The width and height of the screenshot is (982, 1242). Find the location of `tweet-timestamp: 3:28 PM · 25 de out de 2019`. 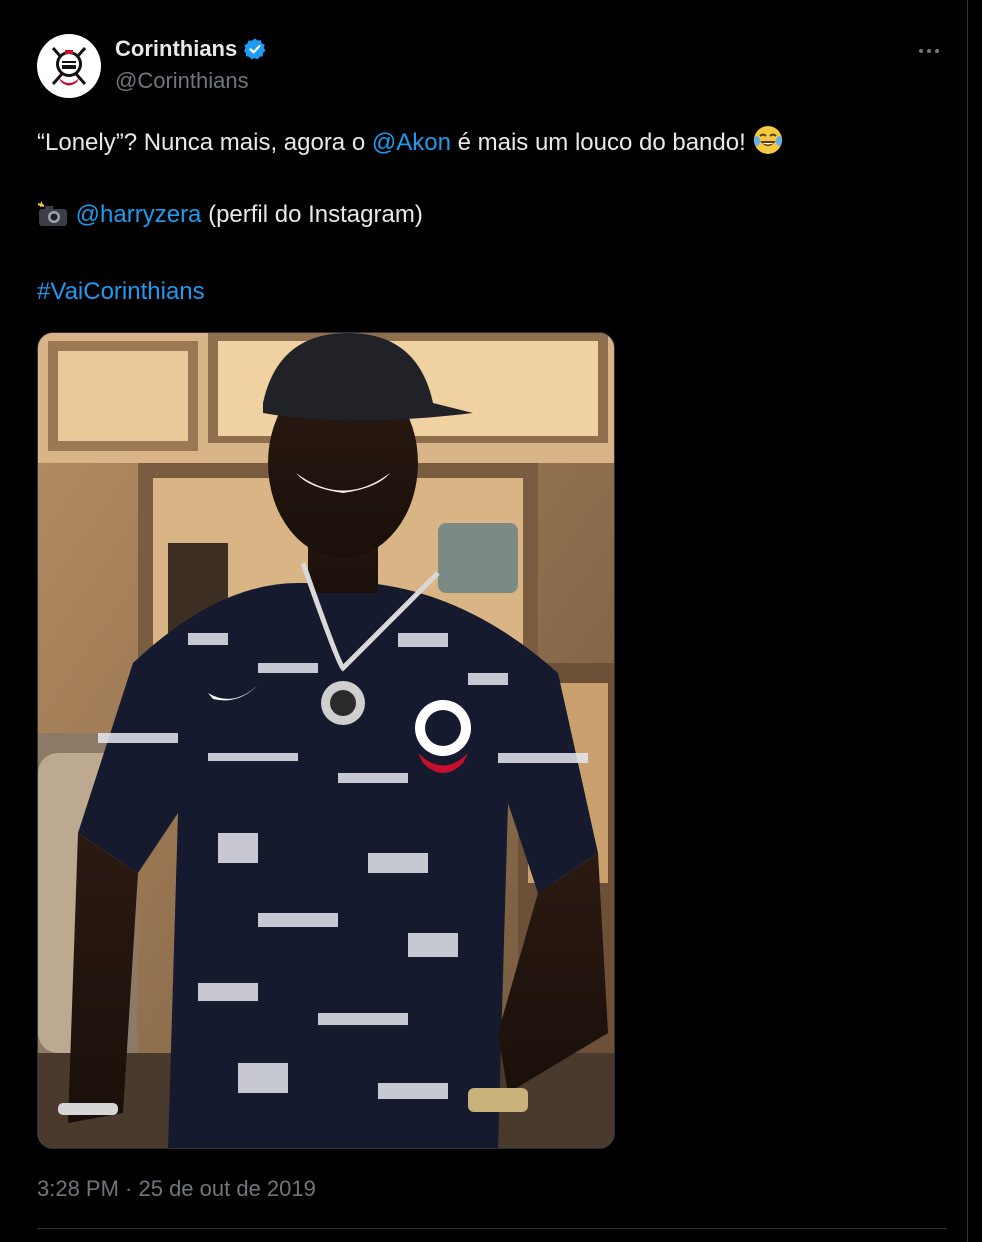

tweet-timestamp: 3:28 PM · 25 de out de 2019 is located at coordinates (176, 1189).